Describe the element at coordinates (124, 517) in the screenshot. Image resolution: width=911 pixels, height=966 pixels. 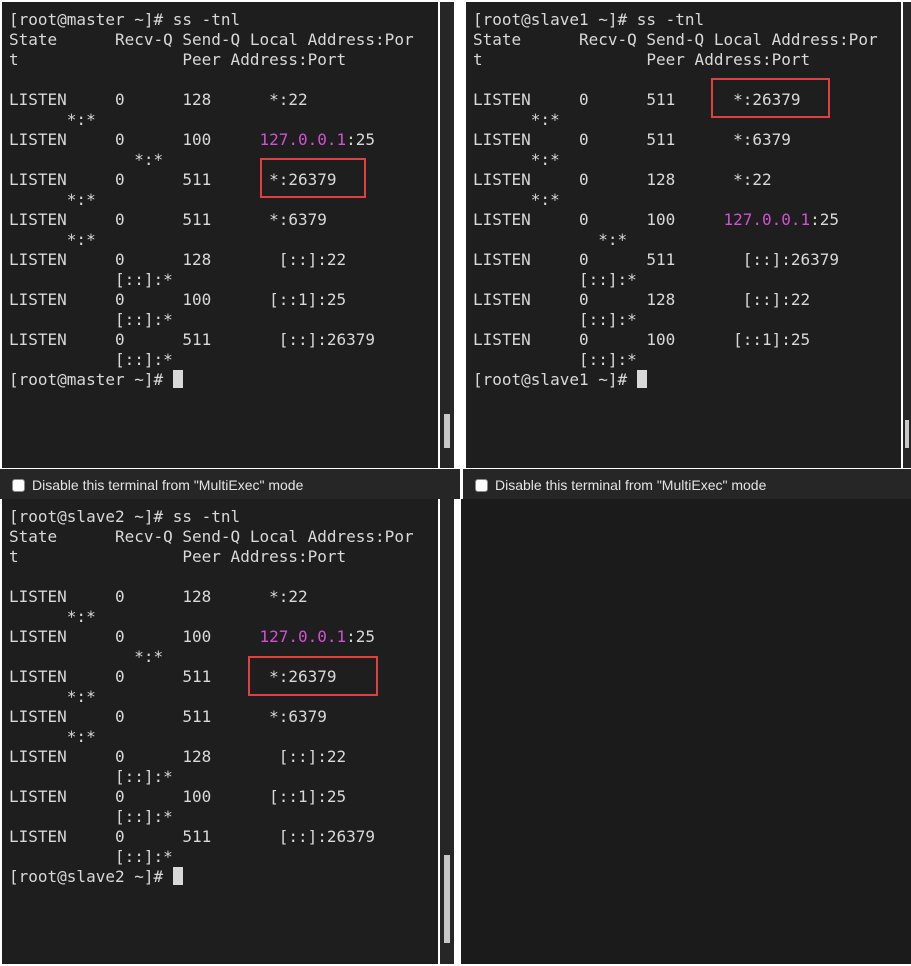
I see `terminal-line: [root@slave2 ~]# ss -tnl` at that location.